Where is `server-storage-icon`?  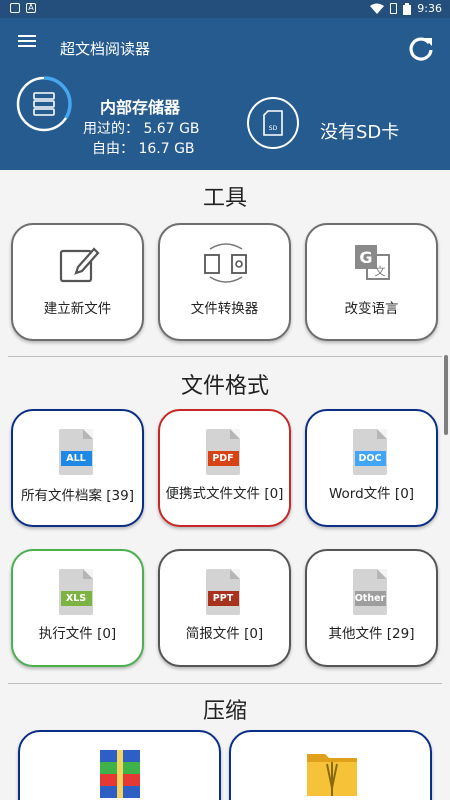 server-storage-icon is located at coordinates (44, 104).